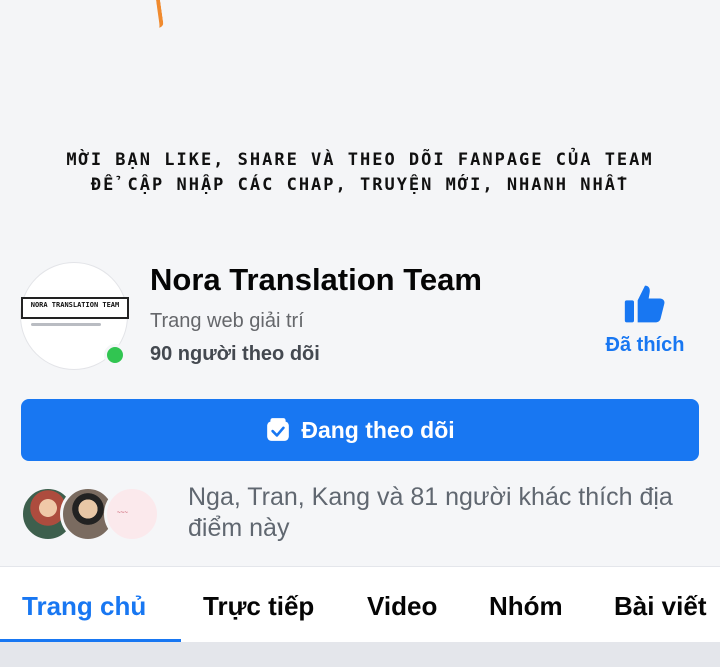  I want to click on tab-home: Trang chủ, so click(84, 606).